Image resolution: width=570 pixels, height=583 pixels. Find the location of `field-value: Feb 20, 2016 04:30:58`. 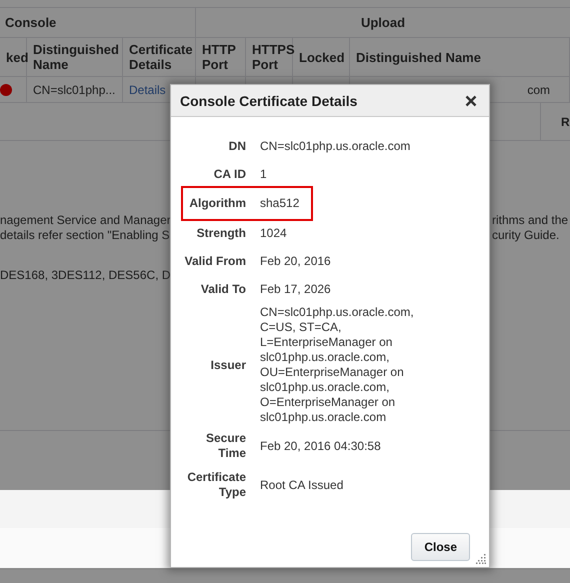

field-value: Feb 20, 2016 04:30:58 is located at coordinates (320, 446).